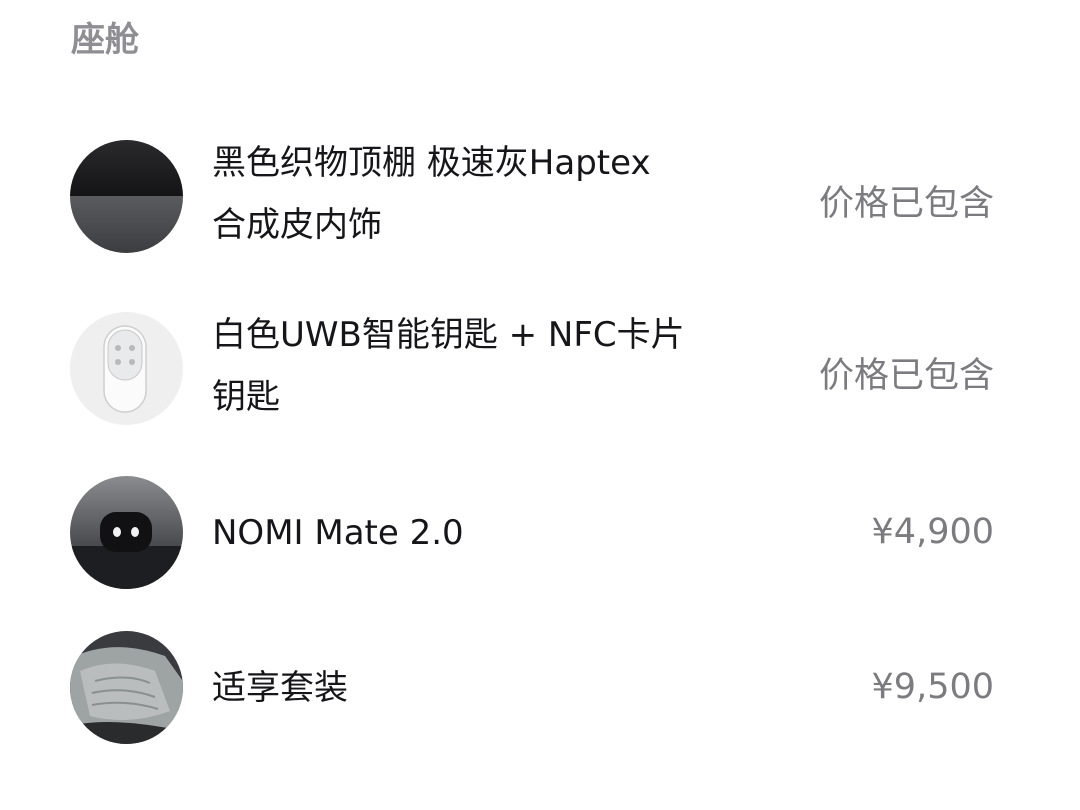 The image size is (1080, 810). What do you see at coordinates (126, 368) in the screenshot?
I see `smart-key-icon` at bounding box center [126, 368].